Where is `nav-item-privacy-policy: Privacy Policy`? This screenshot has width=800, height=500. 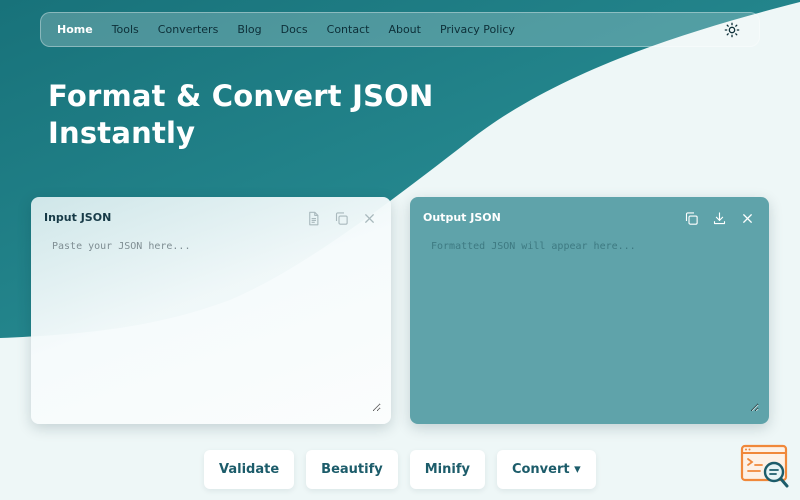 nav-item-privacy-policy: Privacy Policy is located at coordinates (477, 29).